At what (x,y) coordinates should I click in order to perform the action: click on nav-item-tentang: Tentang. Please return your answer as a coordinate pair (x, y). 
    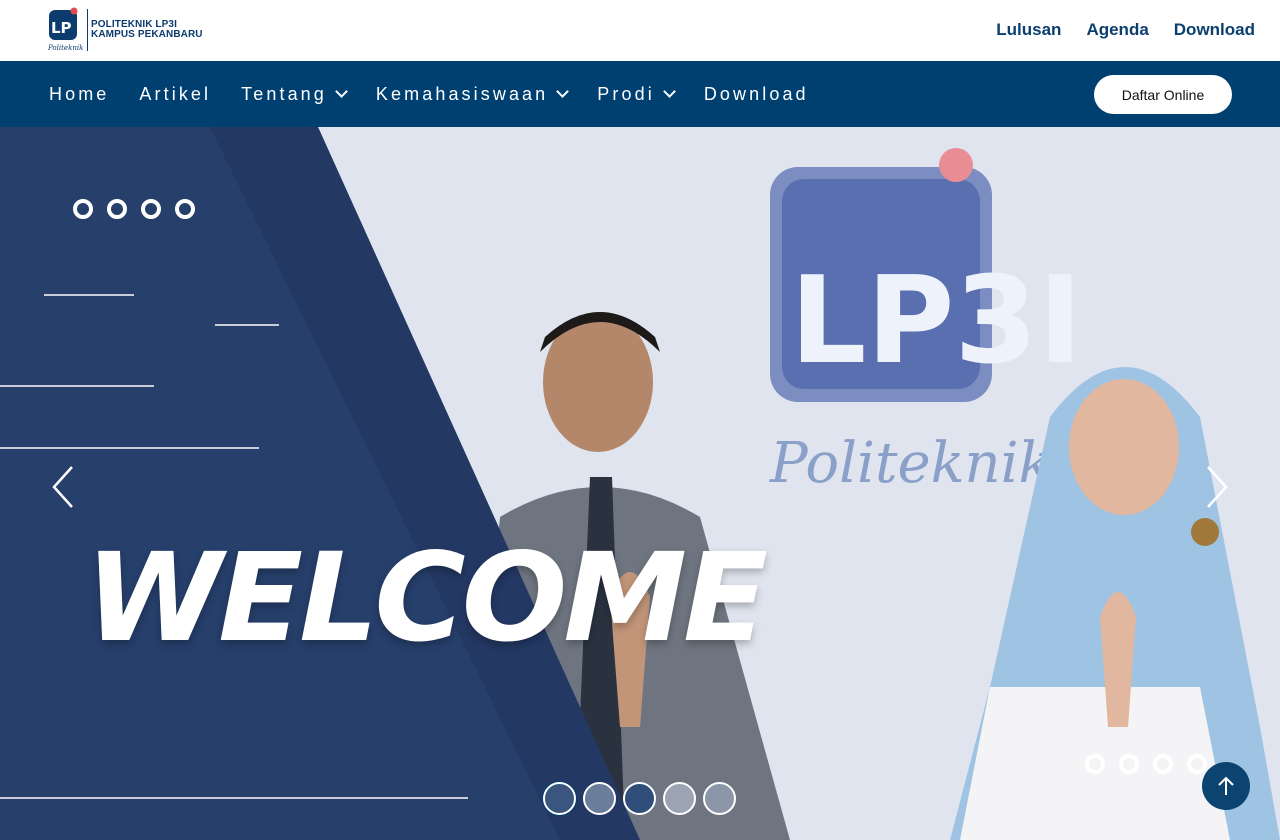
    Looking at the image, I should click on (294, 94).